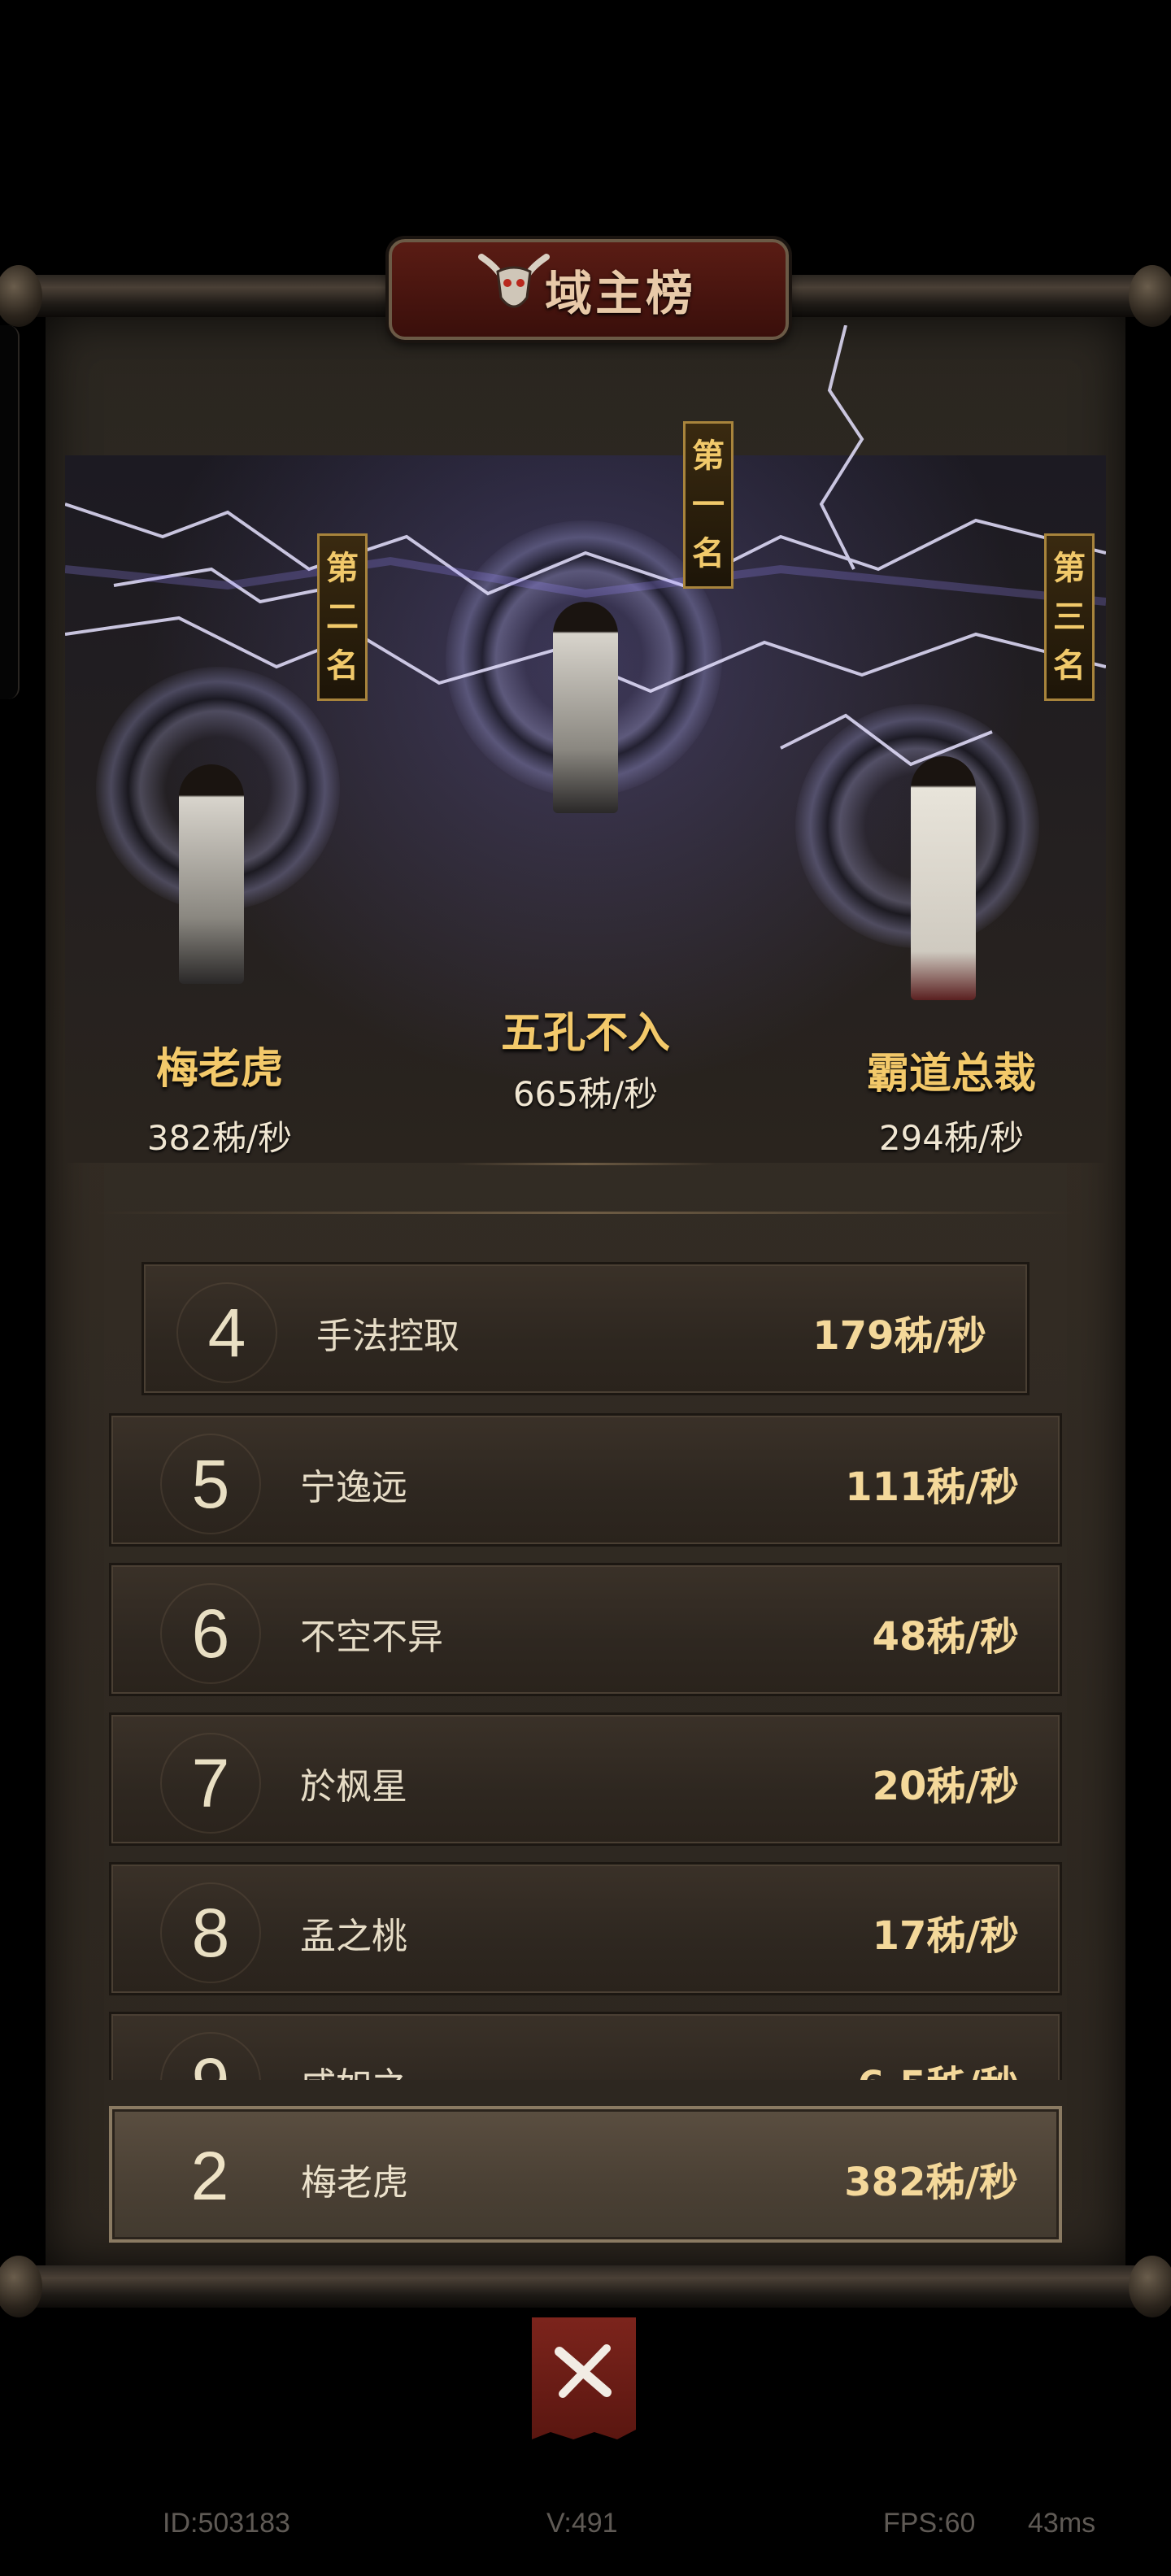 This screenshot has width=1171, height=2576. What do you see at coordinates (210, 2176) in the screenshot?
I see `my-rank-number: 2` at bounding box center [210, 2176].